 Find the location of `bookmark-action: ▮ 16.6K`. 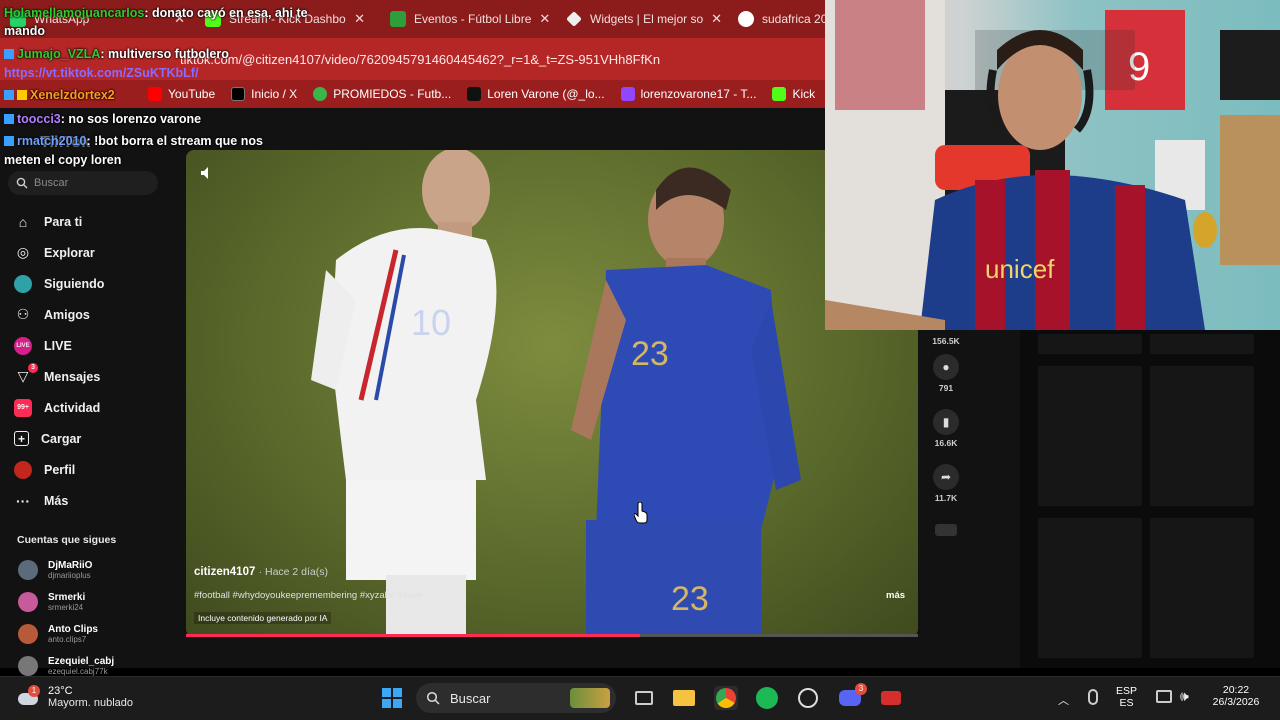

bookmark-action: ▮ 16.6K is located at coordinates (946, 428).